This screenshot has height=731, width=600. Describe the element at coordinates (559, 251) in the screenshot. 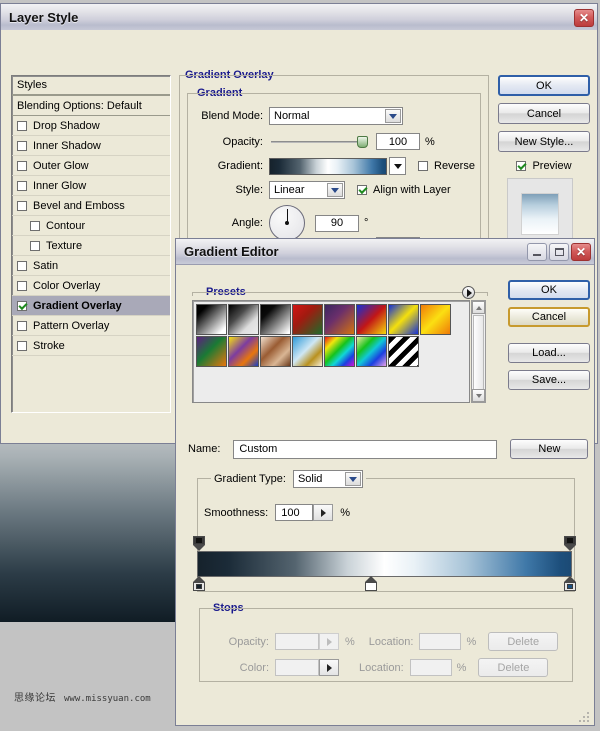

I see `maximize-icon` at that location.